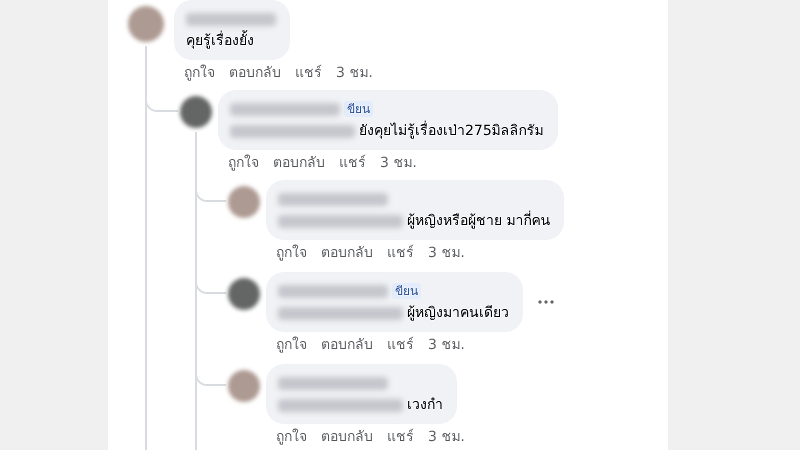 This screenshot has height=450, width=800. What do you see at coordinates (451, 131) in the screenshot?
I see `comment-text: ยังคุยไม่รู้เรื่องเป่า275มิลลิกรัม` at bounding box center [451, 131].